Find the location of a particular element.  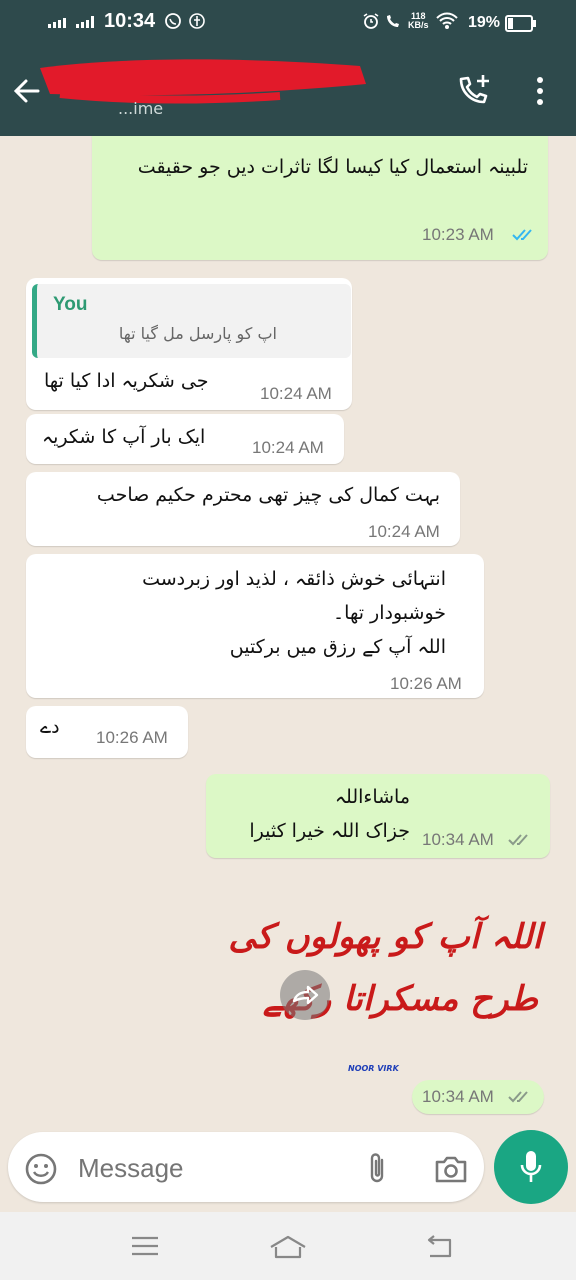

add-call-icon is located at coordinates (474, 90).